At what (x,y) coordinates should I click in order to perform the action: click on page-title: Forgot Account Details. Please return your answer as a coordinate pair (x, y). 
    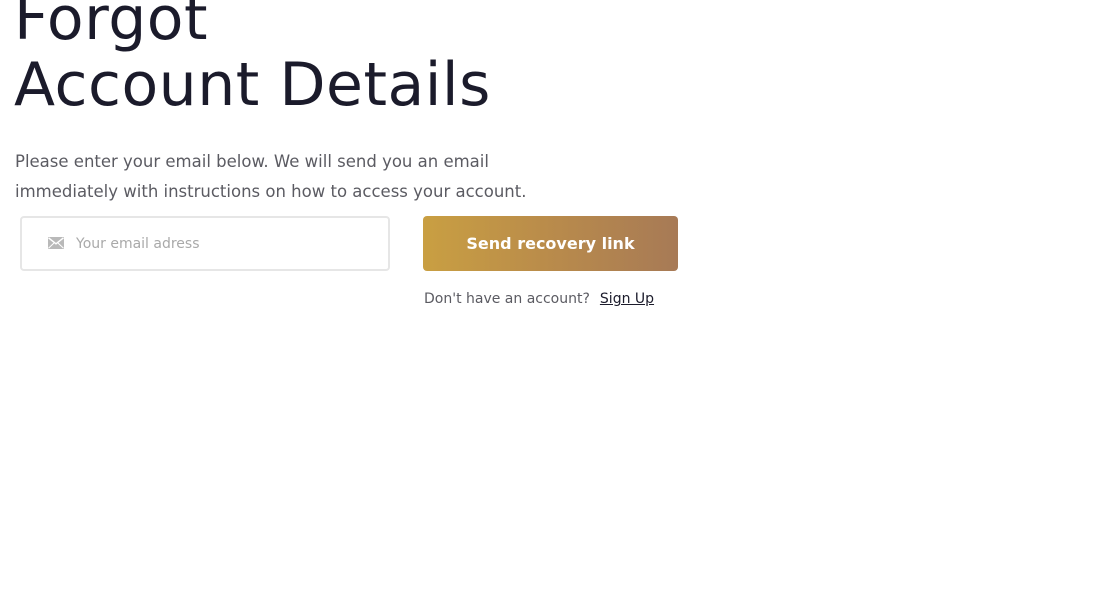
    Looking at the image, I should click on (252, 59).